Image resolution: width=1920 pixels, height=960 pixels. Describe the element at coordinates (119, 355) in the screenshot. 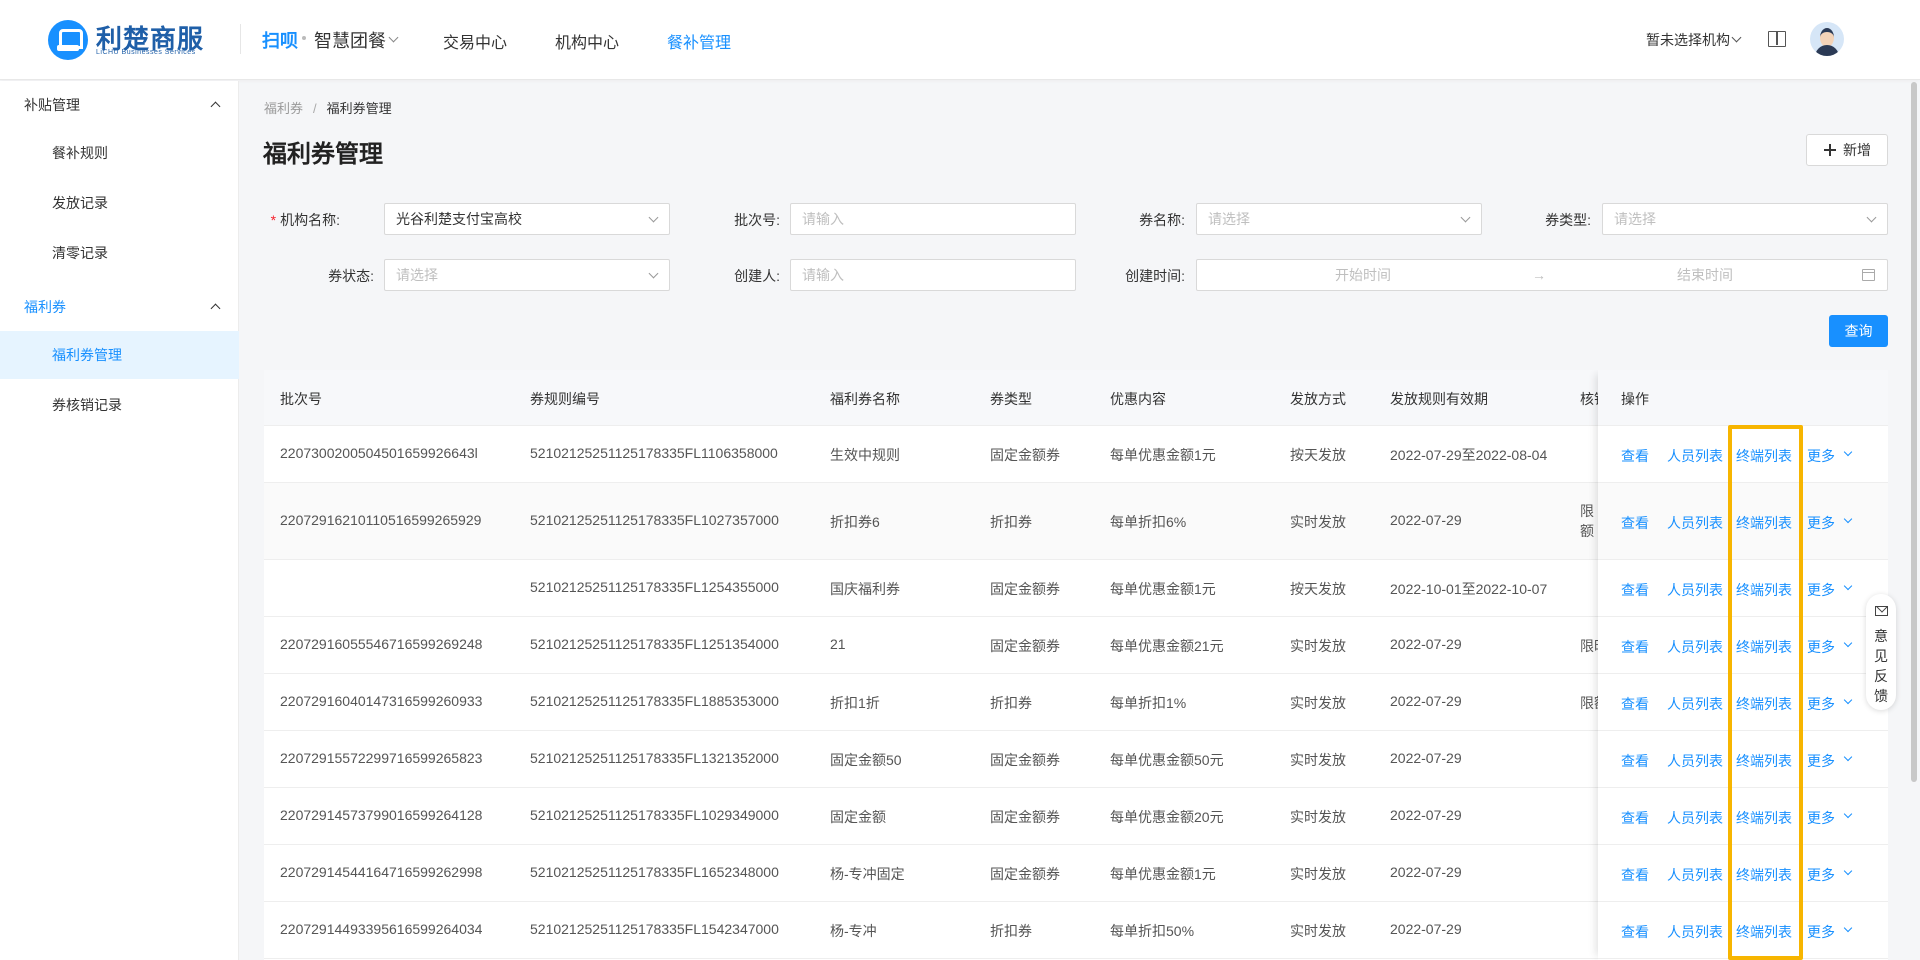

I see `sidebar-item-coupon-management: 福利券管理` at that location.